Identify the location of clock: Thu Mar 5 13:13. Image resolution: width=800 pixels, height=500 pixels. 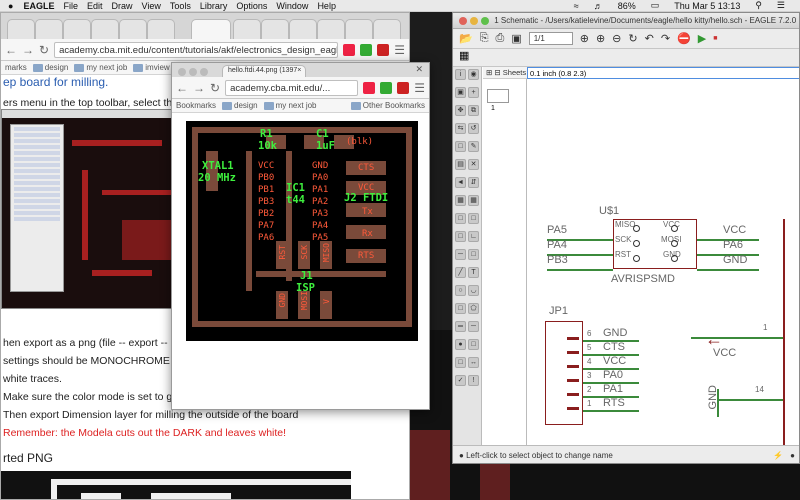
(707, 6).